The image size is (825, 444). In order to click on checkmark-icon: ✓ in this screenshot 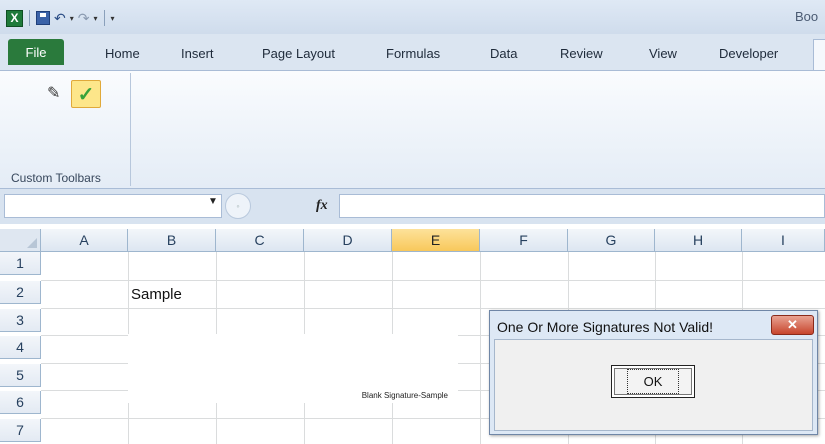, I will do `click(86, 94)`.